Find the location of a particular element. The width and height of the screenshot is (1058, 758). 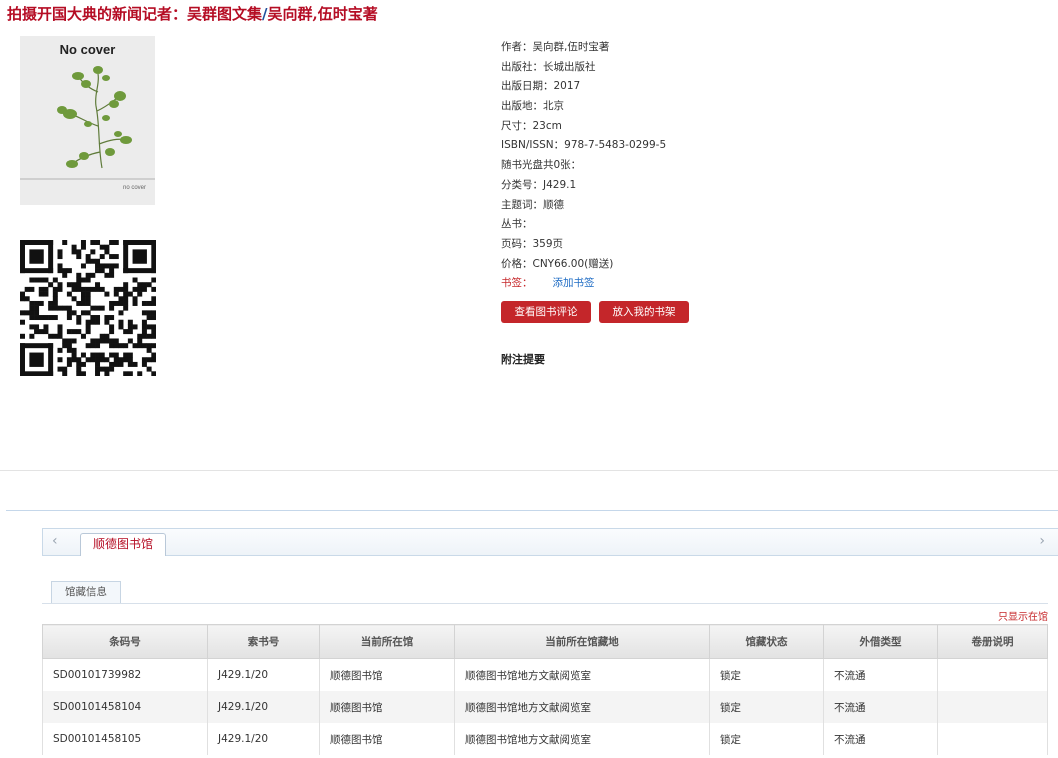

only-in-library-link: 只显示在馆 is located at coordinates (1023, 615).